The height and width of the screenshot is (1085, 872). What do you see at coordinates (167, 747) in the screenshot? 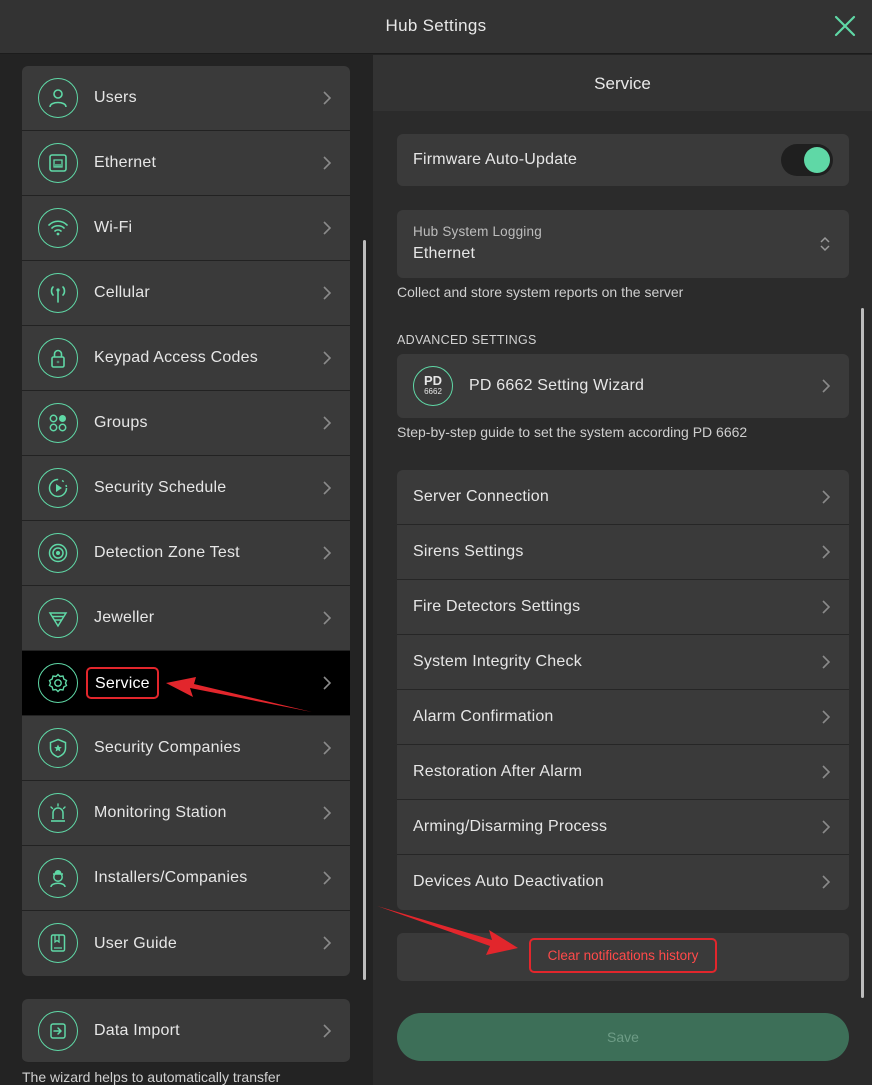
I see `sidebar-item-label: Security Companies` at bounding box center [167, 747].